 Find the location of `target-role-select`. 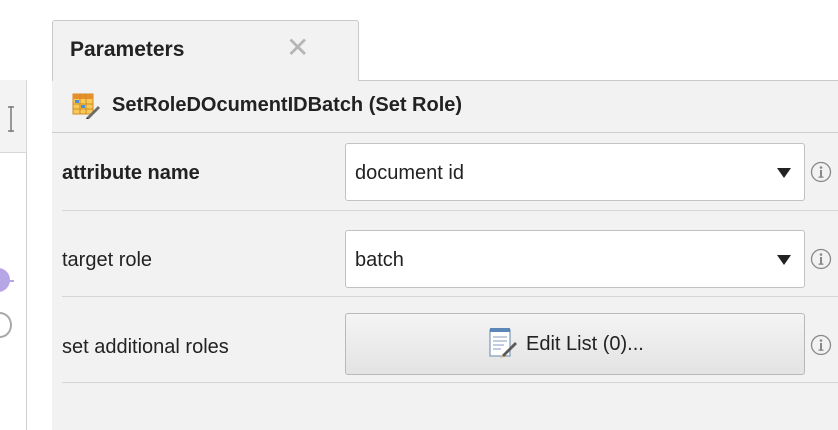

target-role-select is located at coordinates (575, 259).